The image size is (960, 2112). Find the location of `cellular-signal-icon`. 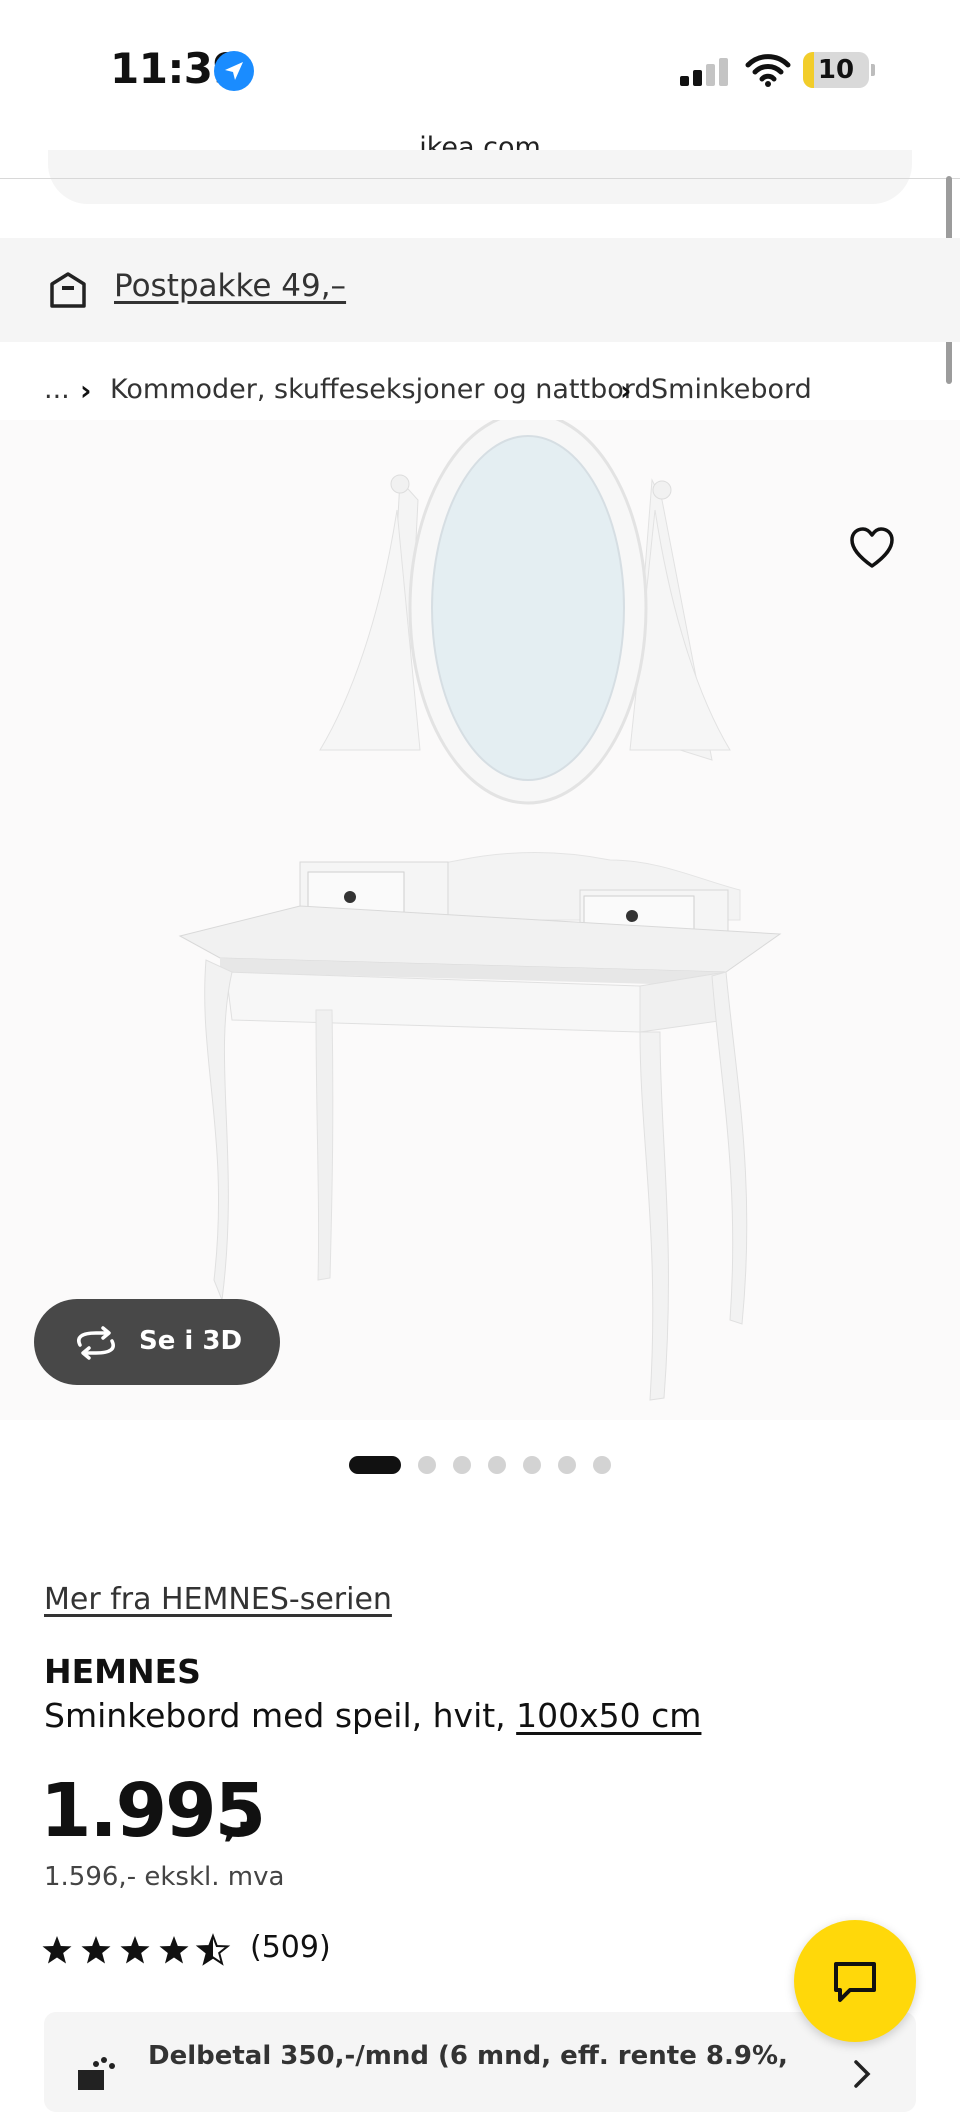

cellular-signal-icon is located at coordinates (705, 71).